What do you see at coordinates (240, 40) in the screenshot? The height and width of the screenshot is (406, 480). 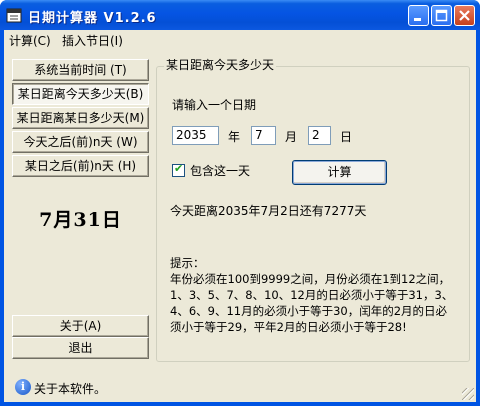 I see `menu-bar: 计算(C) 插入节日(I)` at bounding box center [240, 40].